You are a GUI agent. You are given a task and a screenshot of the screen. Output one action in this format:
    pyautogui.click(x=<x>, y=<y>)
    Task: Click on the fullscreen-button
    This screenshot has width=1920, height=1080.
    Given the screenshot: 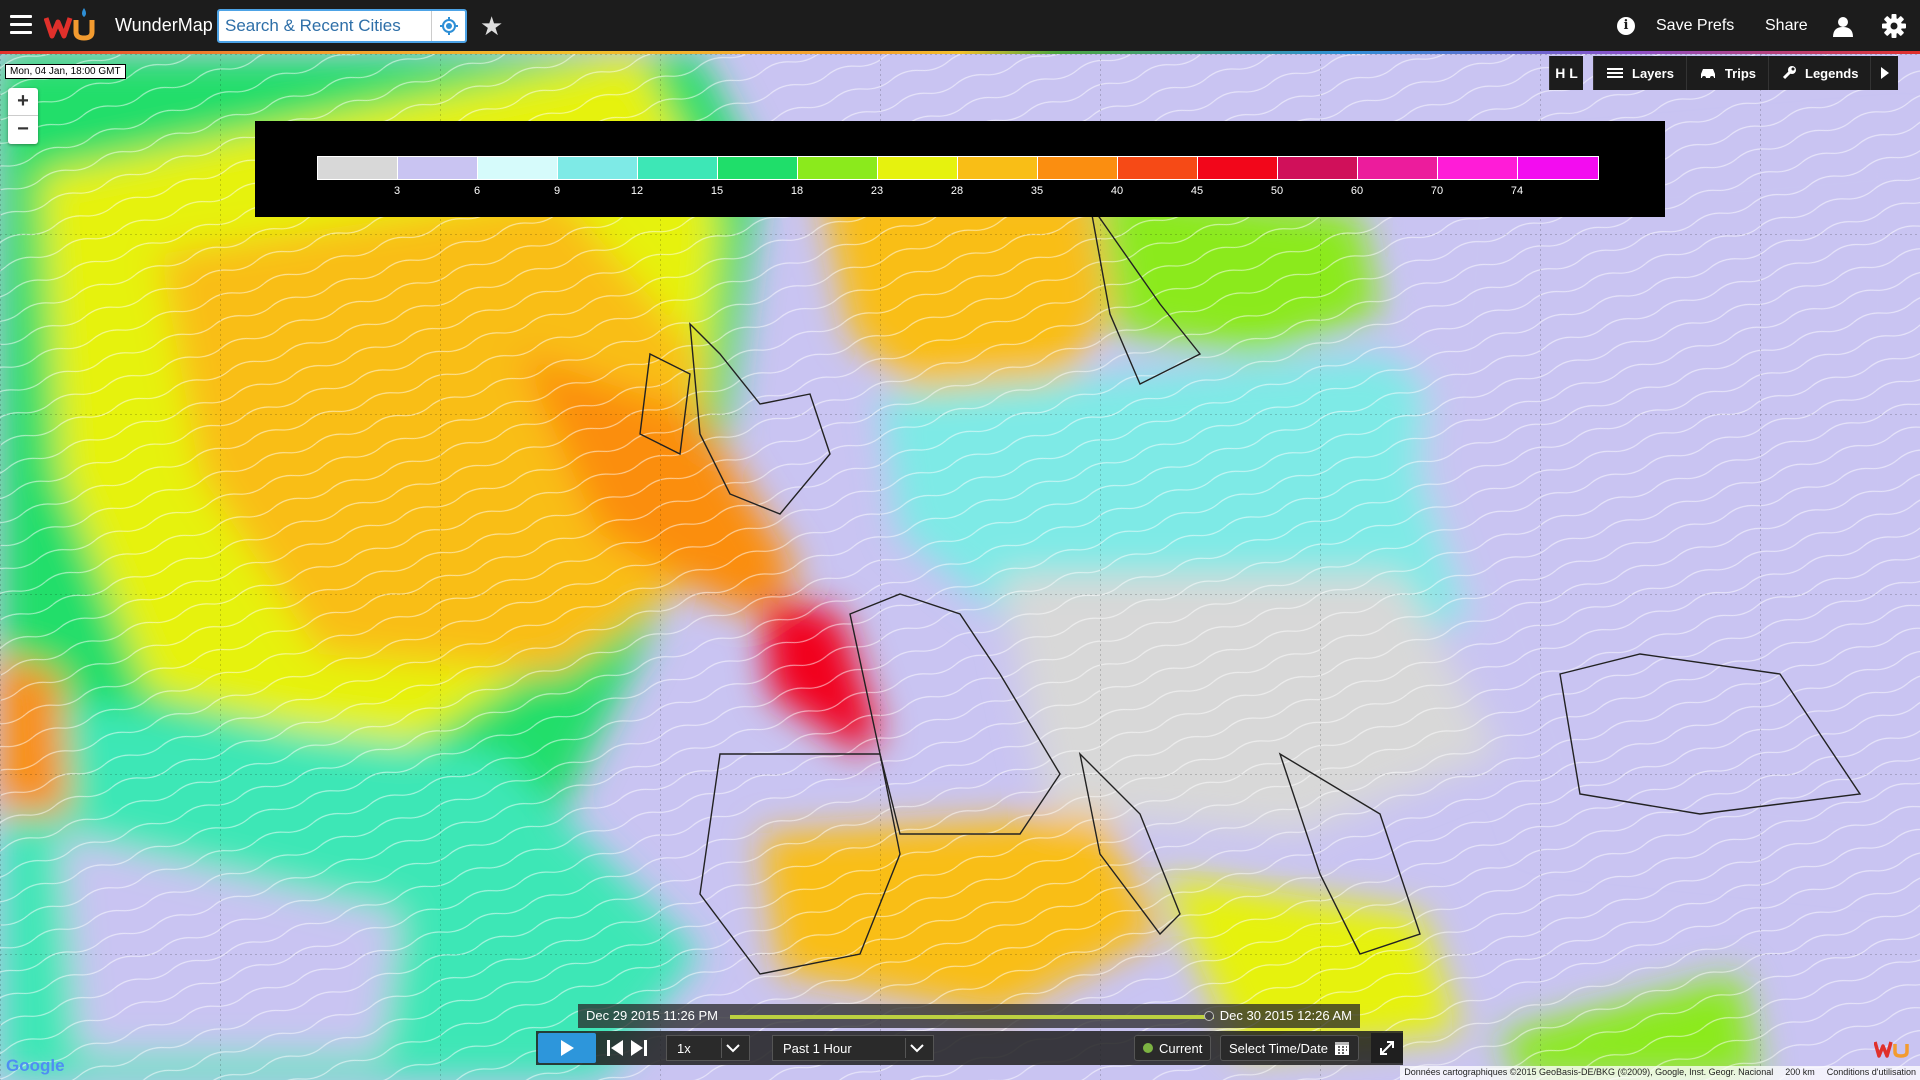 What is the action you would take?
    pyautogui.click(x=1387, y=1048)
    